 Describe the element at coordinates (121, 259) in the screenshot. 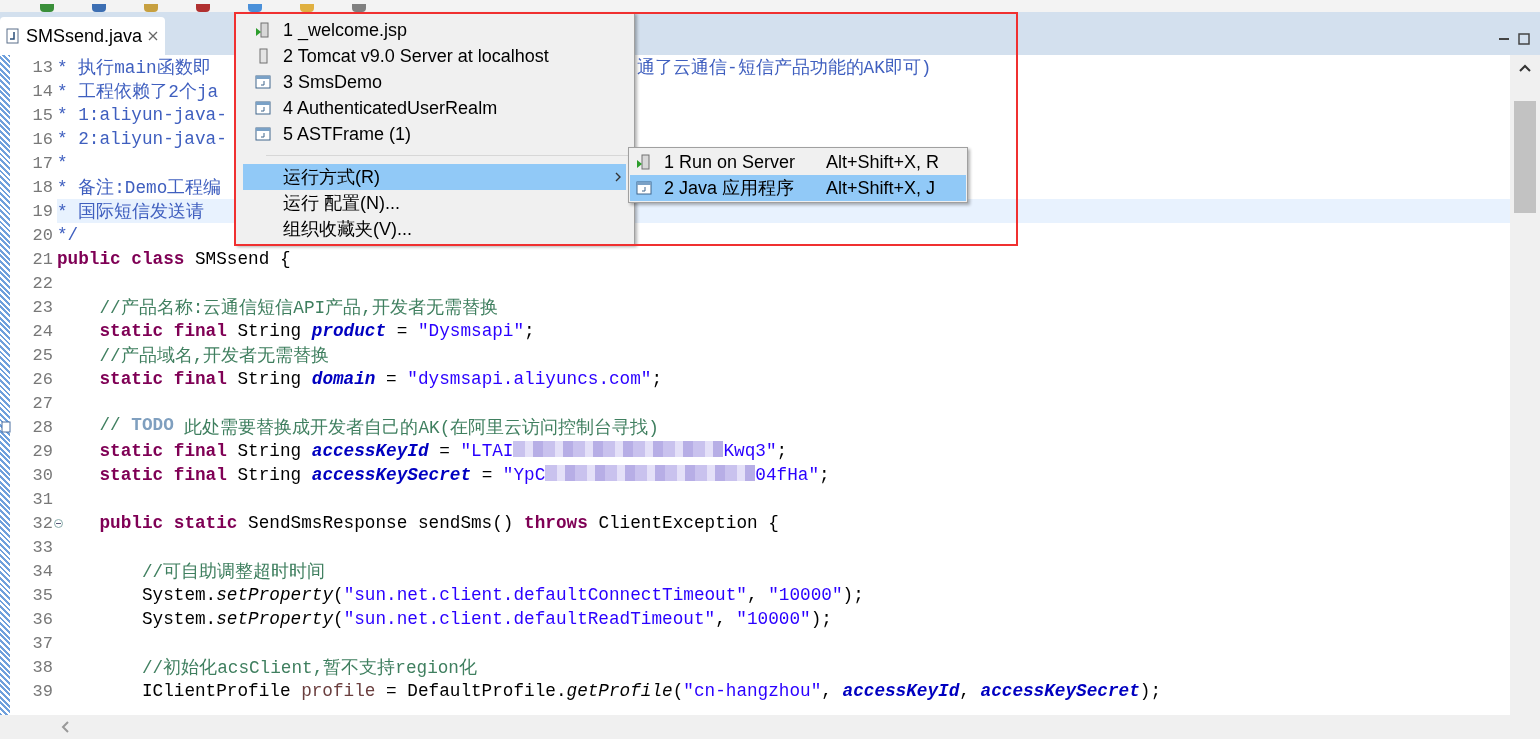

I see `code-token: public class` at that location.